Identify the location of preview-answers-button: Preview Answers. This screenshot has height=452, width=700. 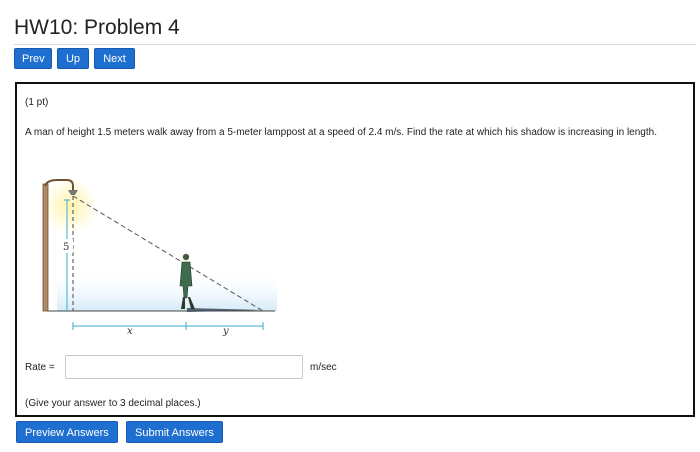
(67, 432).